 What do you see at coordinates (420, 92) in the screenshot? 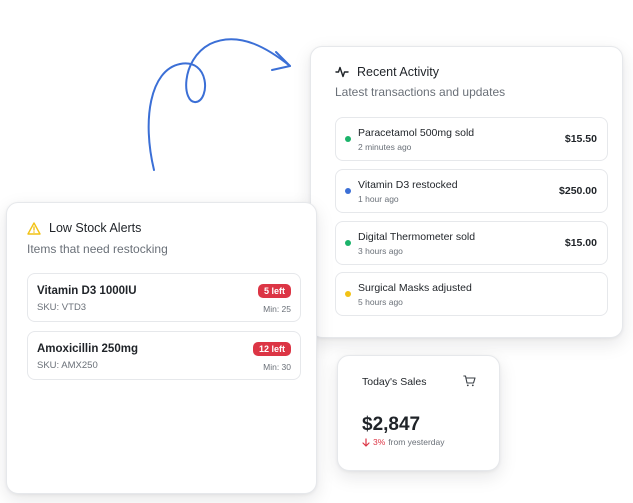
I see `recent-activity-subtitle: Latest transactions and updates` at bounding box center [420, 92].